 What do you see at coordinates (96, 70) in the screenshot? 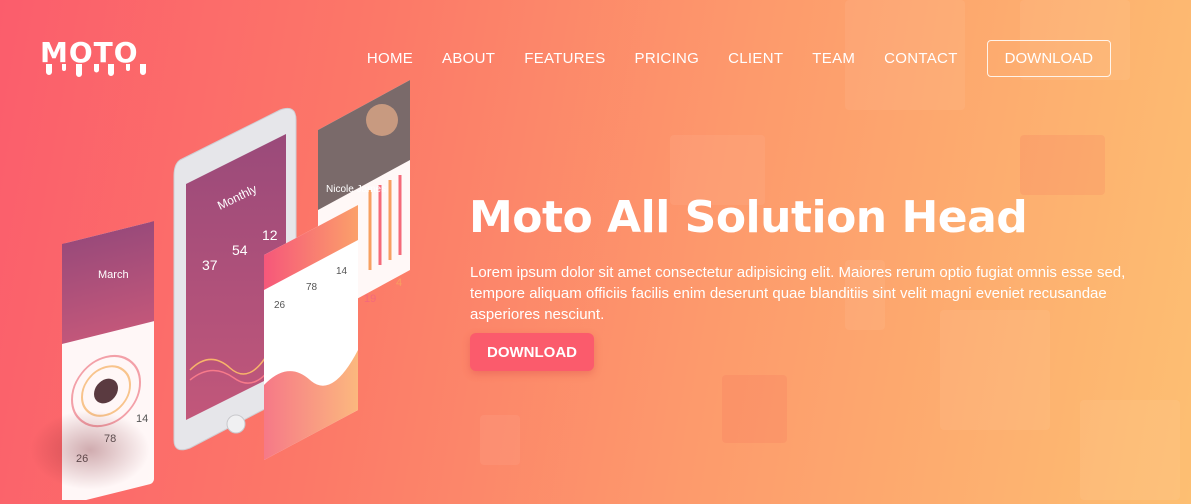
I see `logo-drips-icon` at bounding box center [96, 70].